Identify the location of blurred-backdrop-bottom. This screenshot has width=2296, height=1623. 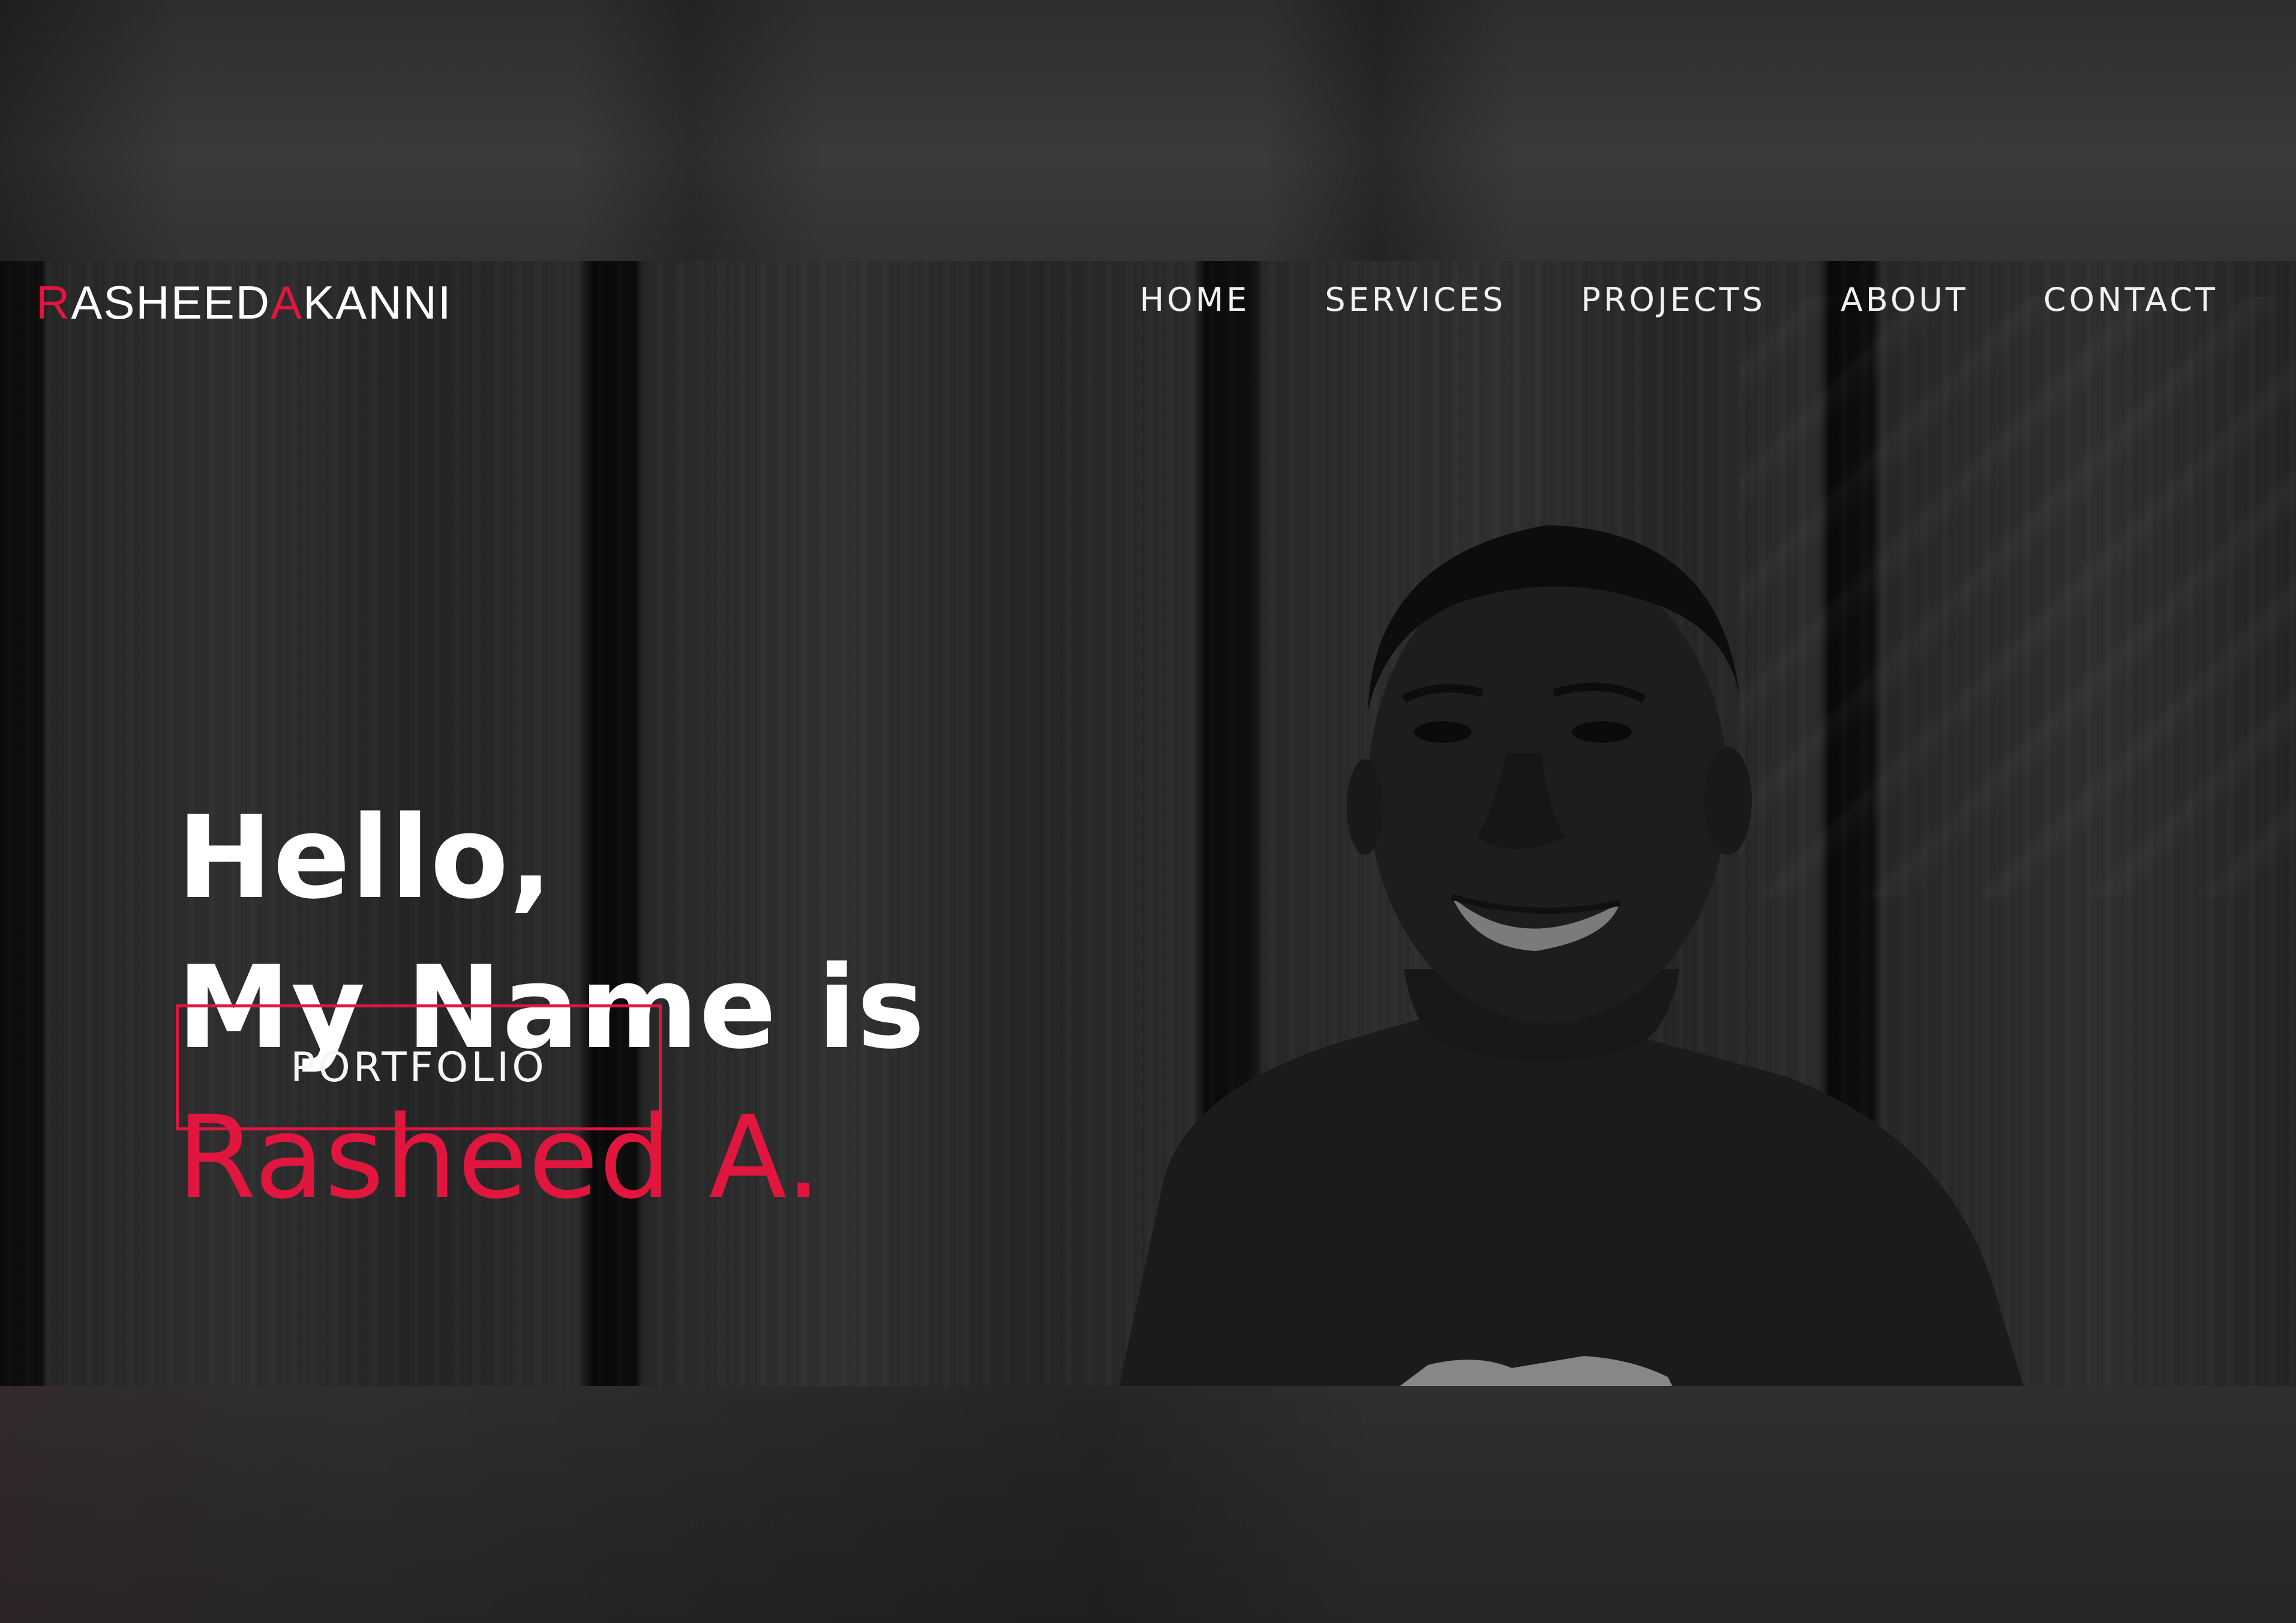
(1148, 1504).